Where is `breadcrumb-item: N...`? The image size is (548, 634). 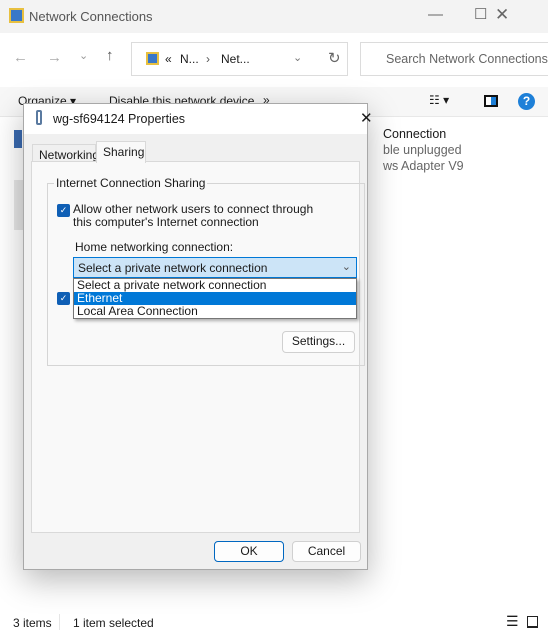
breadcrumb-item: N... is located at coordinates (189, 59).